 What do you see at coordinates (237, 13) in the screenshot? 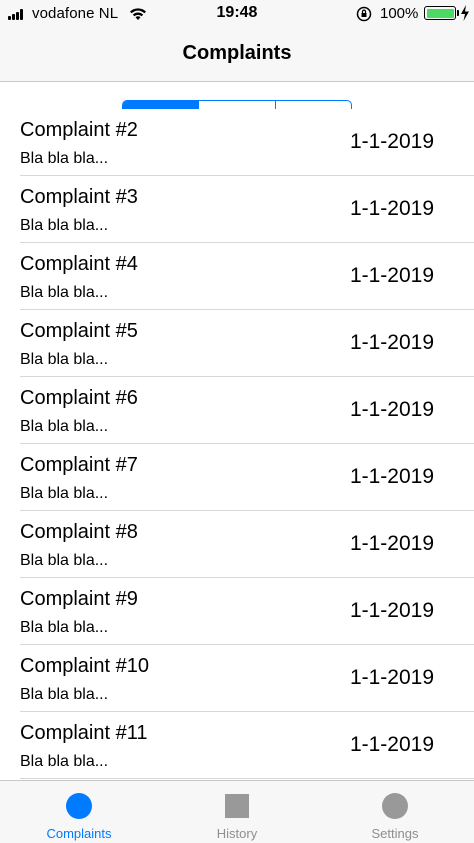
I see `status-bar: vodafone NL 19:48 100%` at bounding box center [237, 13].